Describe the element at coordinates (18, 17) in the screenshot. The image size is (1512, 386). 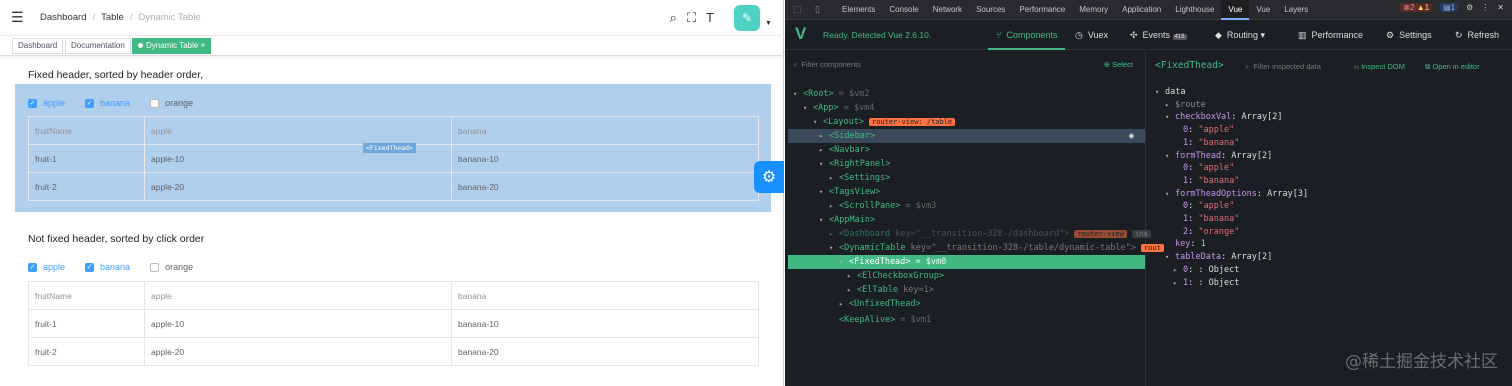
I see `hamburger-icon: ☰` at that location.